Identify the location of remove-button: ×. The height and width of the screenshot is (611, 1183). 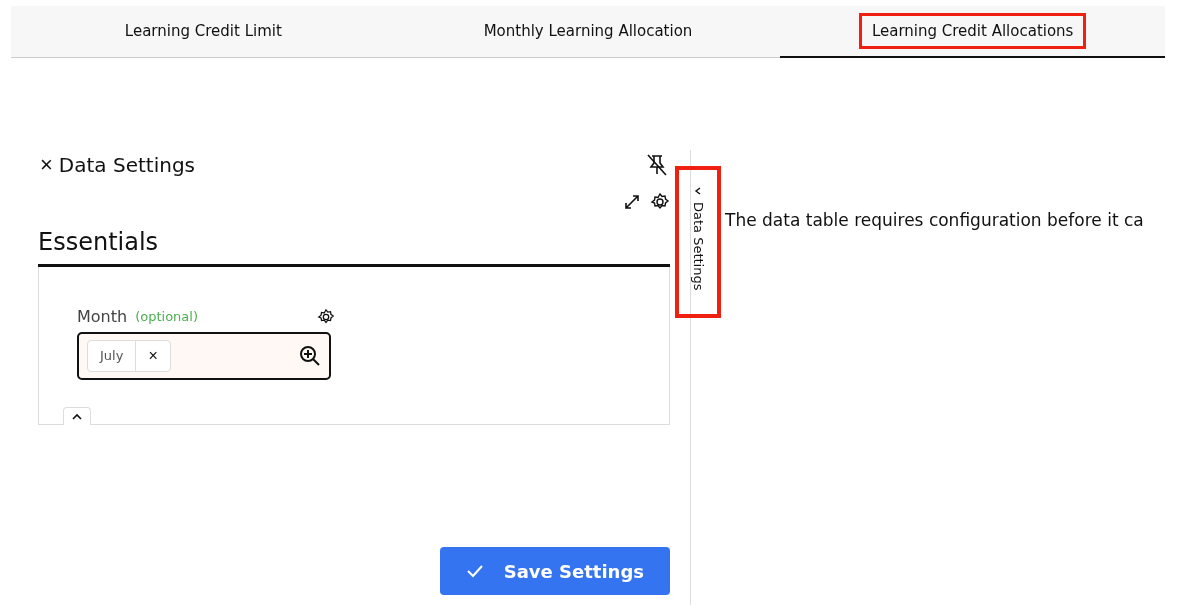
(153, 356).